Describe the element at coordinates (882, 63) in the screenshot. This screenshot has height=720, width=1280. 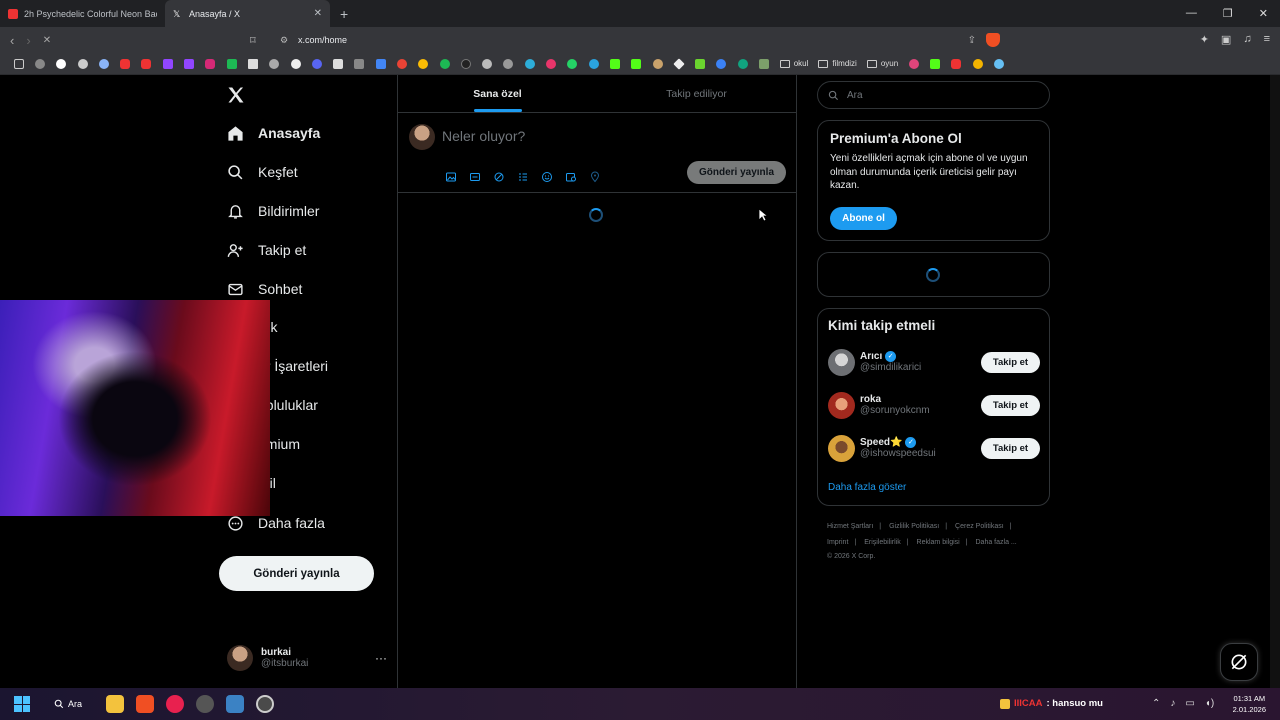
I see `bookmark-folder-oyun: oyun` at that location.